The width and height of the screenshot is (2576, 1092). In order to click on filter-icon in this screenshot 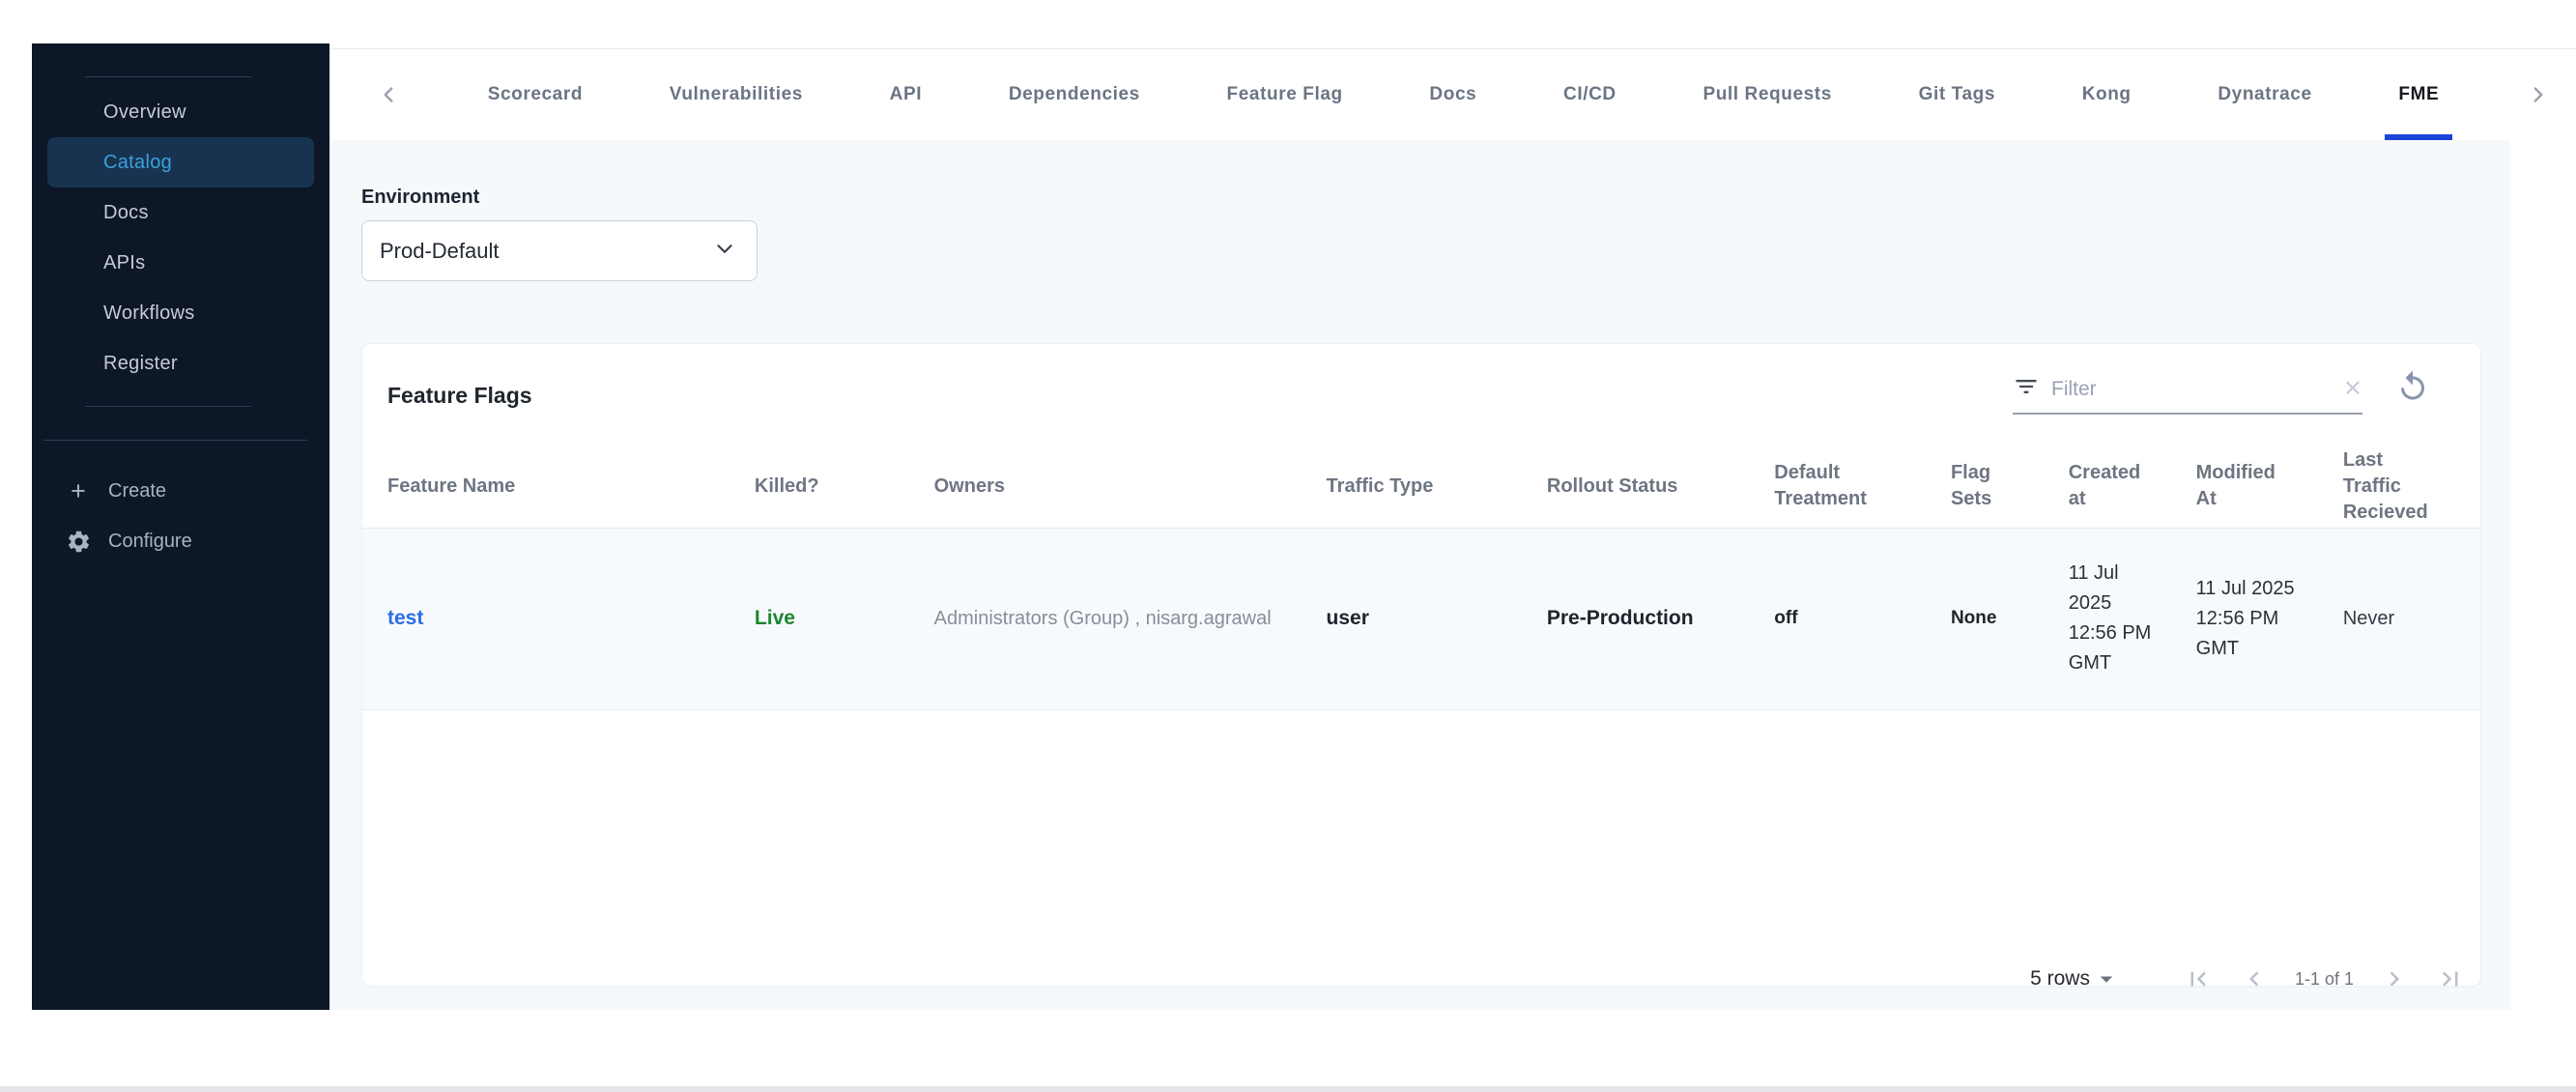, I will do `click(2027, 389)`.